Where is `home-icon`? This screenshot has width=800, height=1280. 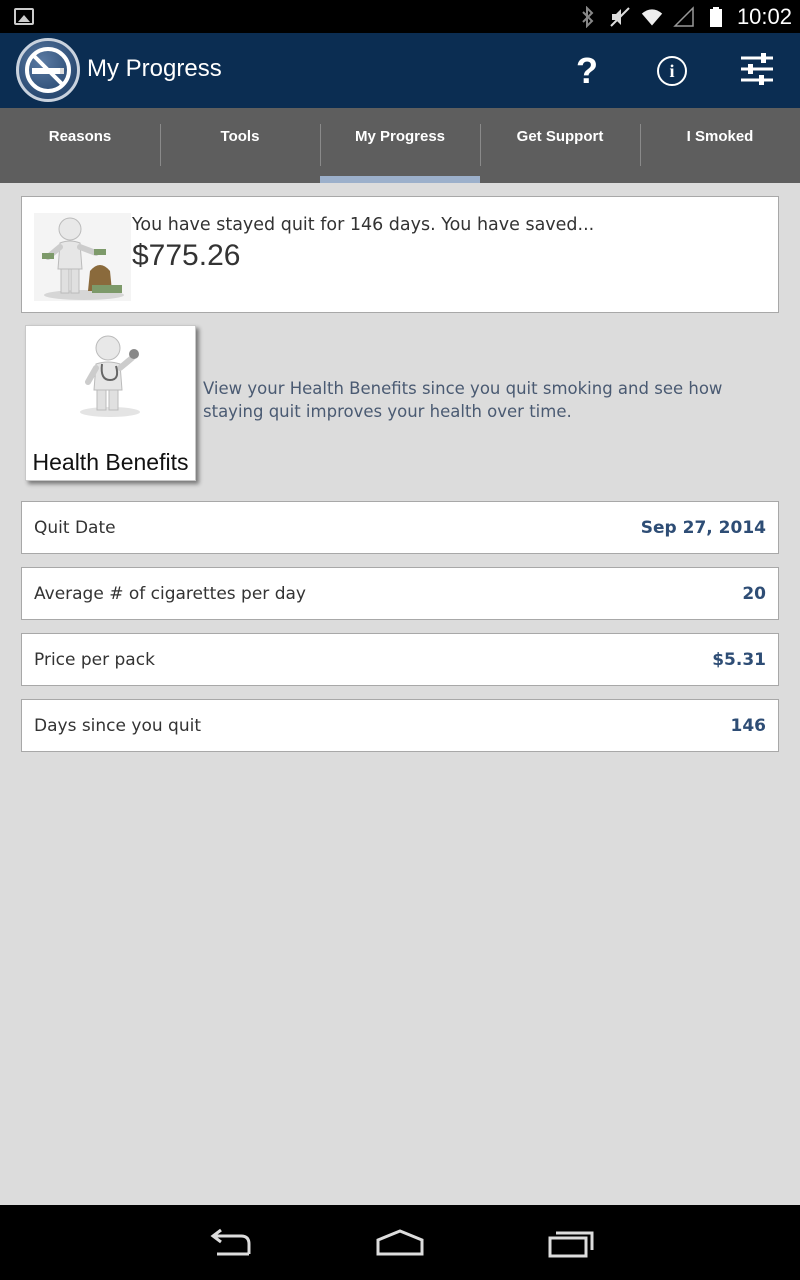 home-icon is located at coordinates (400, 1245).